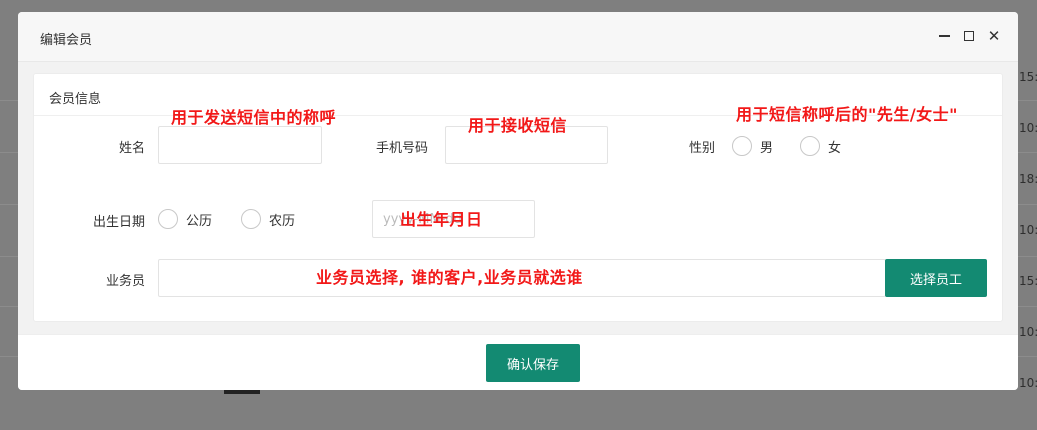 Image resolution: width=1037 pixels, height=430 pixels. I want to click on minimize-icon, so click(944, 36).